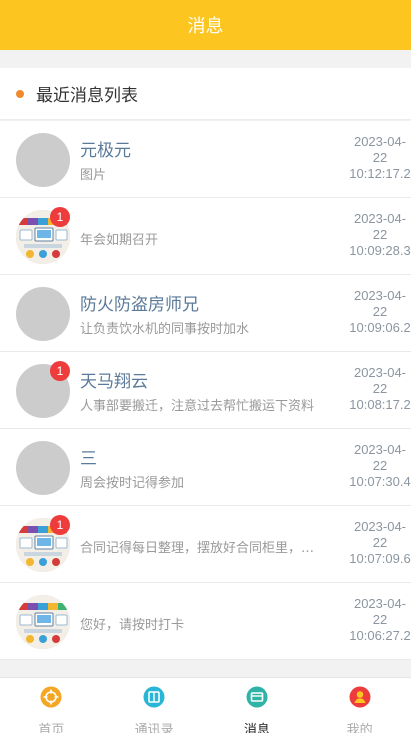  I want to click on message-timestamp: 2023-04- 22 10:07:09.6, so click(375, 543).